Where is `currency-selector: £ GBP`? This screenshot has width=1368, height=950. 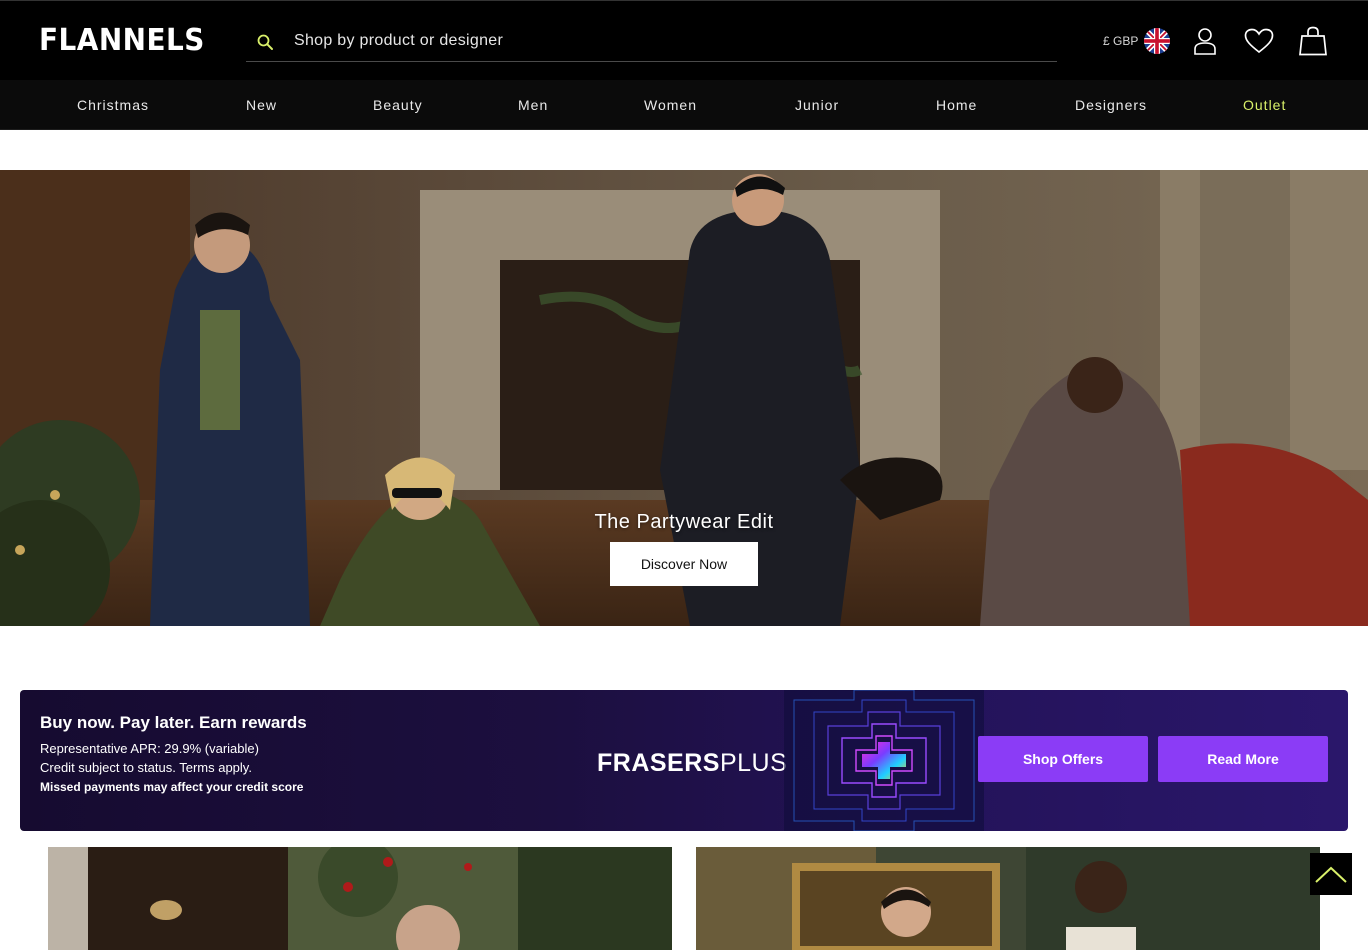 currency-selector: £ GBP is located at coordinates (1137, 41).